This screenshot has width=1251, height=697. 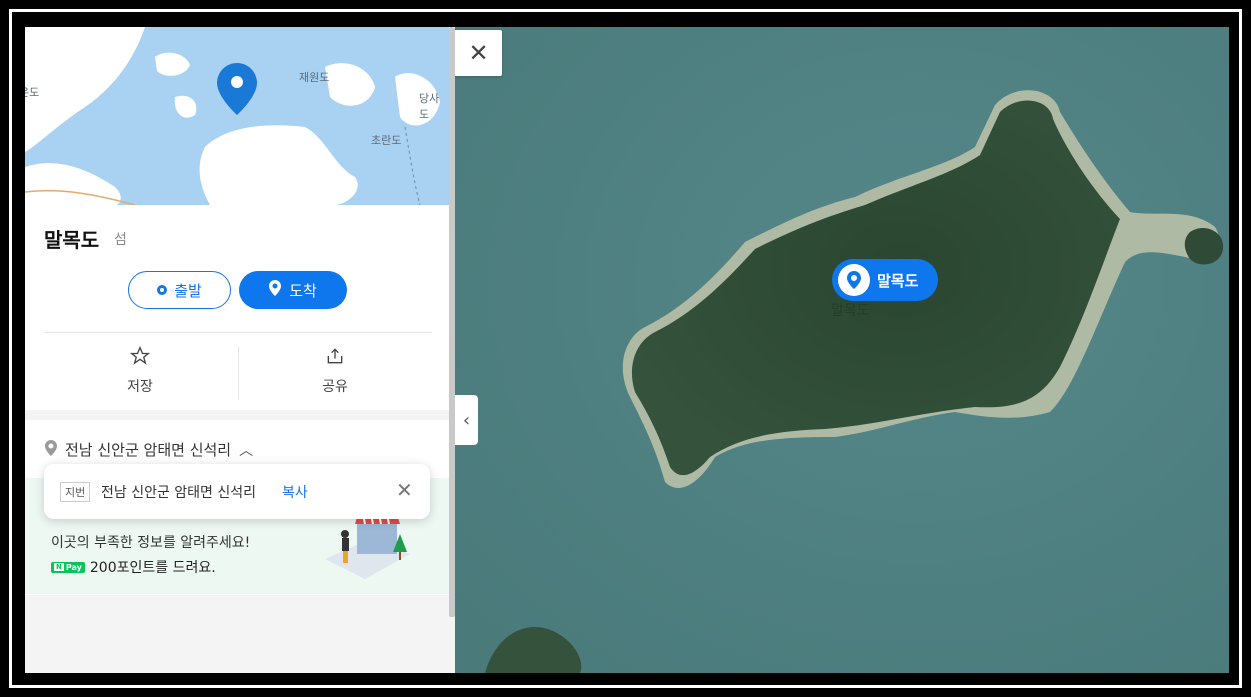 What do you see at coordinates (179, 493) in the screenshot?
I see `lot-address-text: 전남 신안군 암태면 신석리` at bounding box center [179, 493].